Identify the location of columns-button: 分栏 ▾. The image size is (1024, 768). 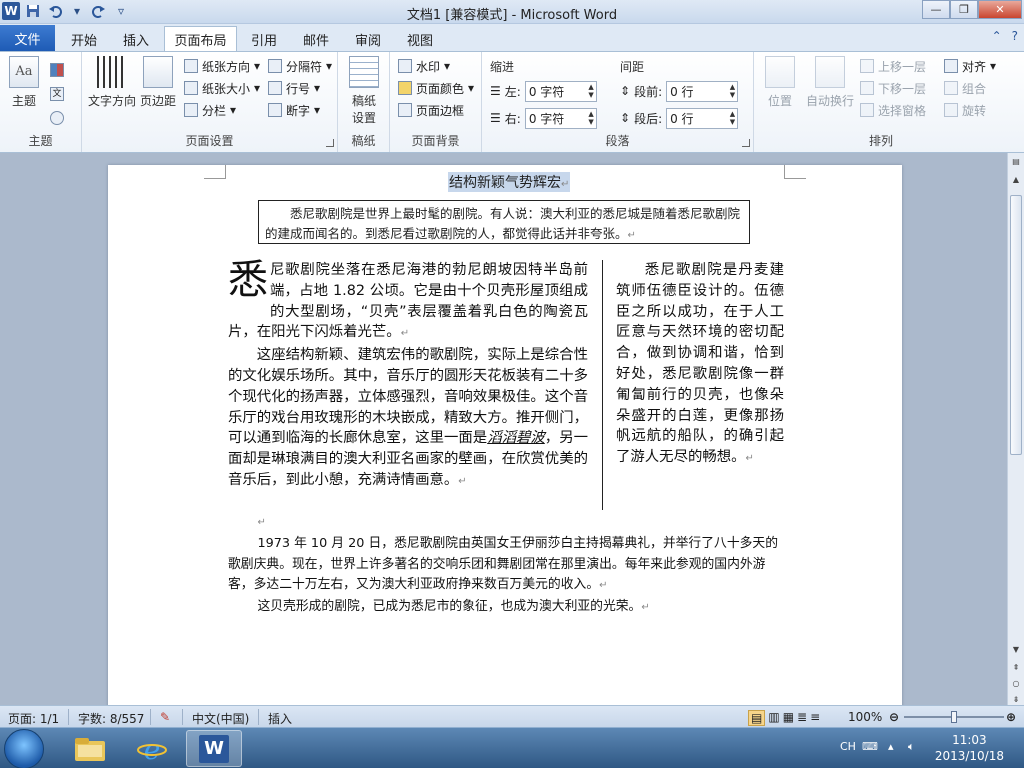
(210, 110).